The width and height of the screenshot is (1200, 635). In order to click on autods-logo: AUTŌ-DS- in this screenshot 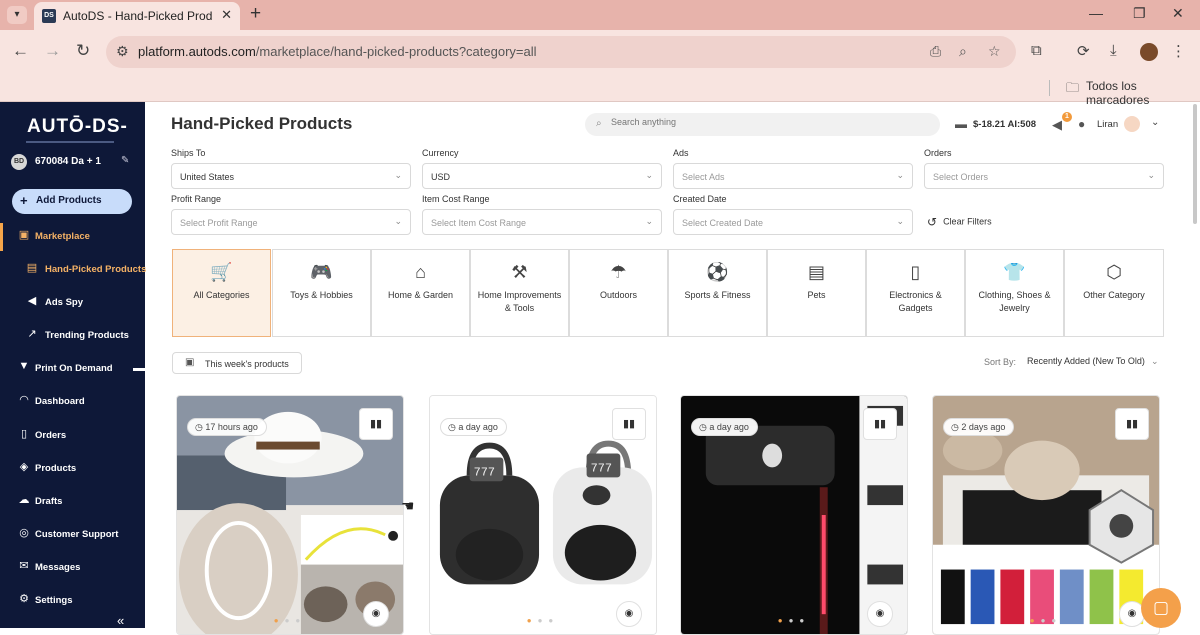, I will do `click(77, 127)`.